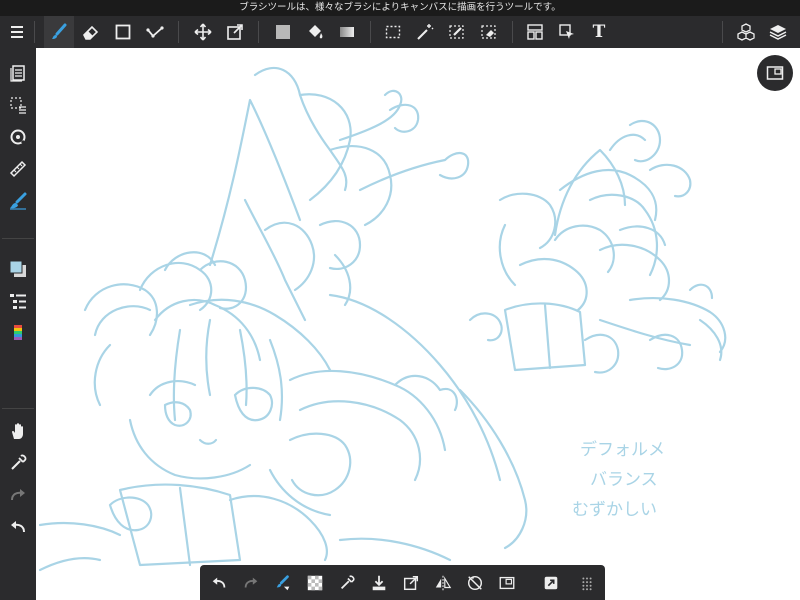 The width and height of the screenshot is (800, 600). I want to click on flip-horizontal-icon, so click(443, 582).